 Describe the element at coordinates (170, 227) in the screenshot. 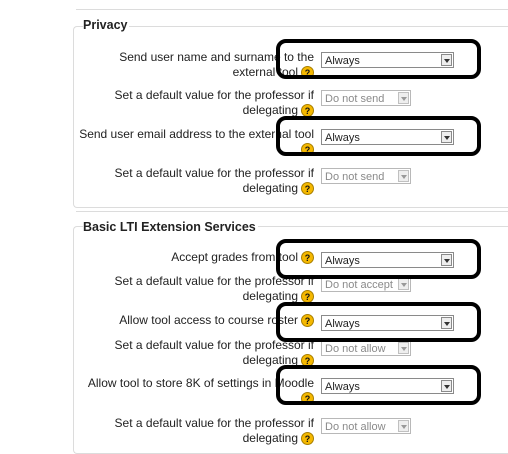

I see `lti-legend: Basic LTI Extension Services` at that location.